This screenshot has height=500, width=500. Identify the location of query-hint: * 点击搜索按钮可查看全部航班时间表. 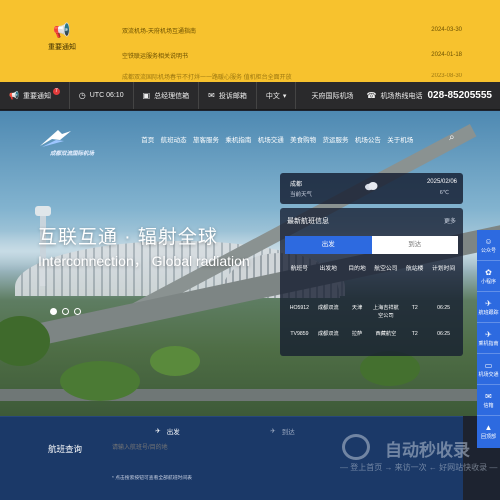
(152, 478).